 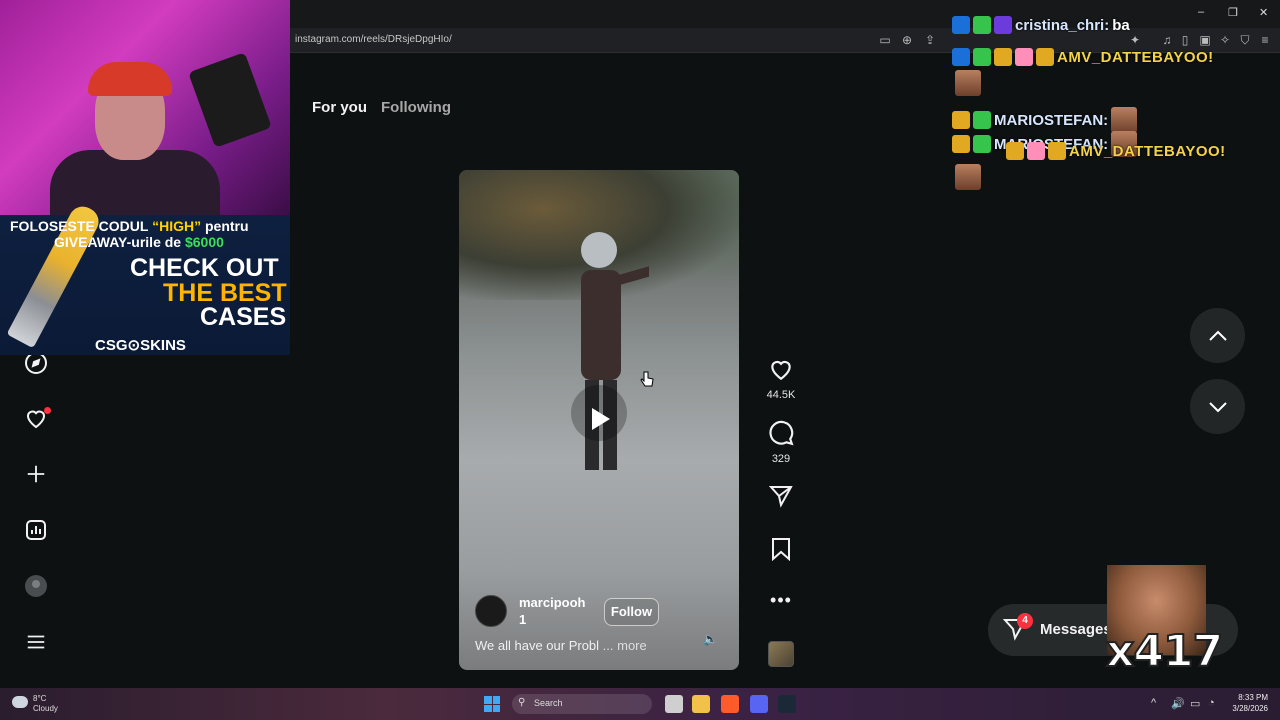 I want to click on profile-avatar-icon, so click(x=36, y=586).